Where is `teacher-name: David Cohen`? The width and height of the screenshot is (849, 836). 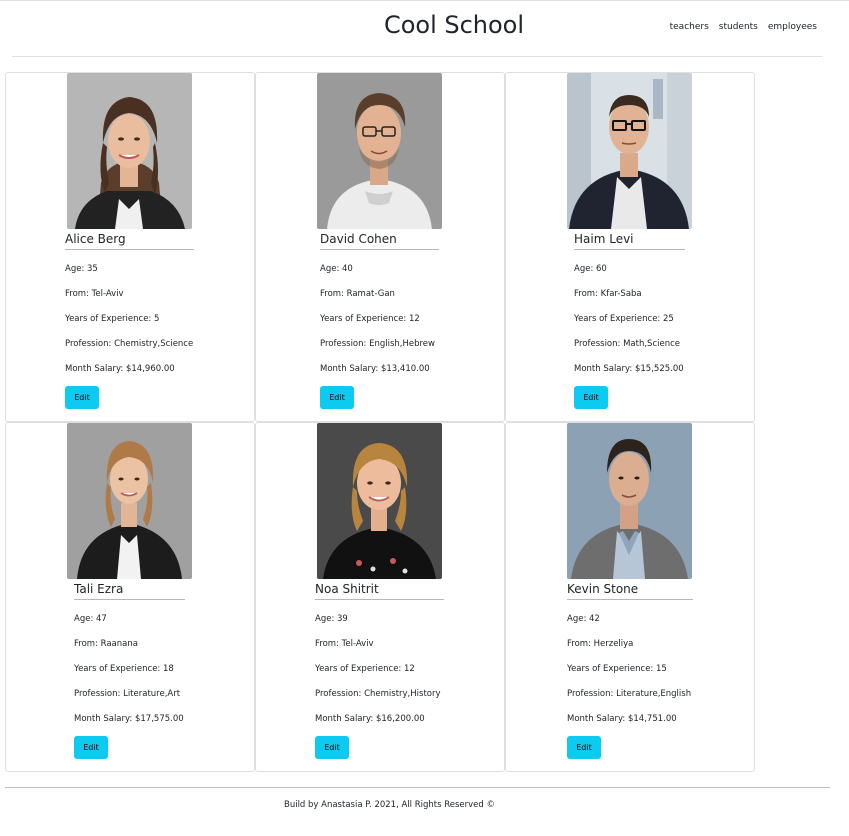 teacher-name: David Cohen is located at coordinates (358, 239).